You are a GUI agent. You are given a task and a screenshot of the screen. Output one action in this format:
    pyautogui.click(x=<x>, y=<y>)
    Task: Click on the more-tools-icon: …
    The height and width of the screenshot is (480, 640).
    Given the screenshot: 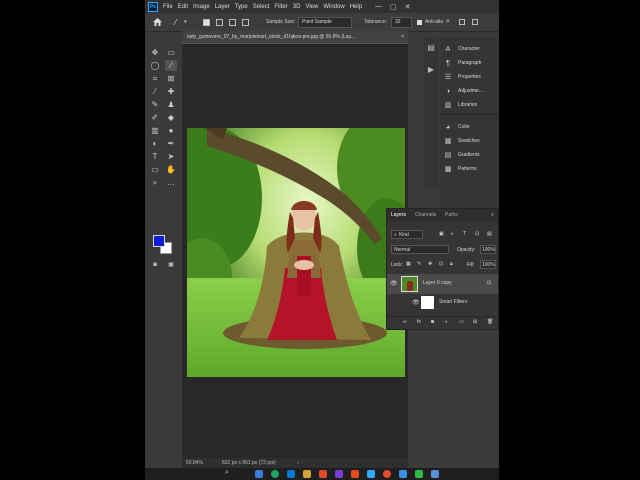 What is the action you would take?
    pyautogui.click(x=171, y=182)
    